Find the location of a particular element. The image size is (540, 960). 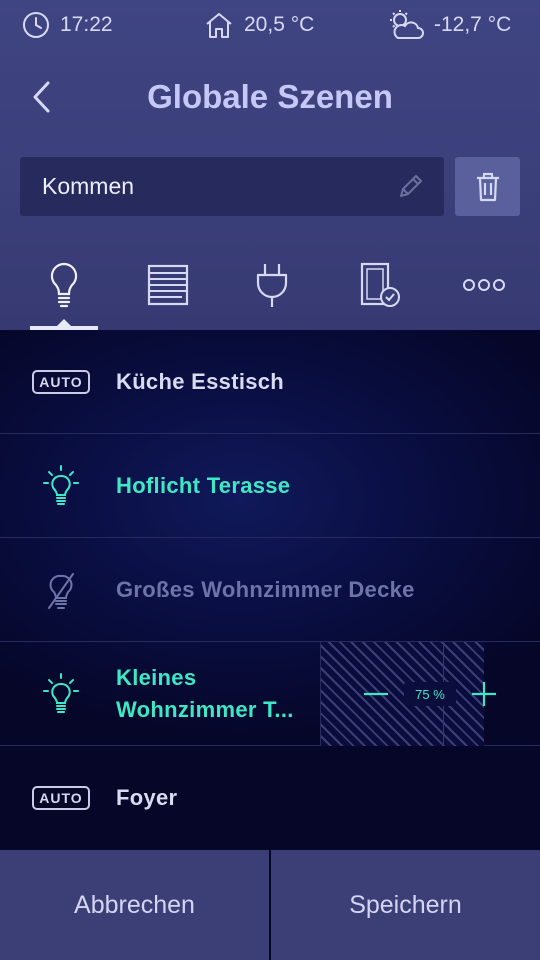

save-button: Speichern is located at coordinates (405, 905).